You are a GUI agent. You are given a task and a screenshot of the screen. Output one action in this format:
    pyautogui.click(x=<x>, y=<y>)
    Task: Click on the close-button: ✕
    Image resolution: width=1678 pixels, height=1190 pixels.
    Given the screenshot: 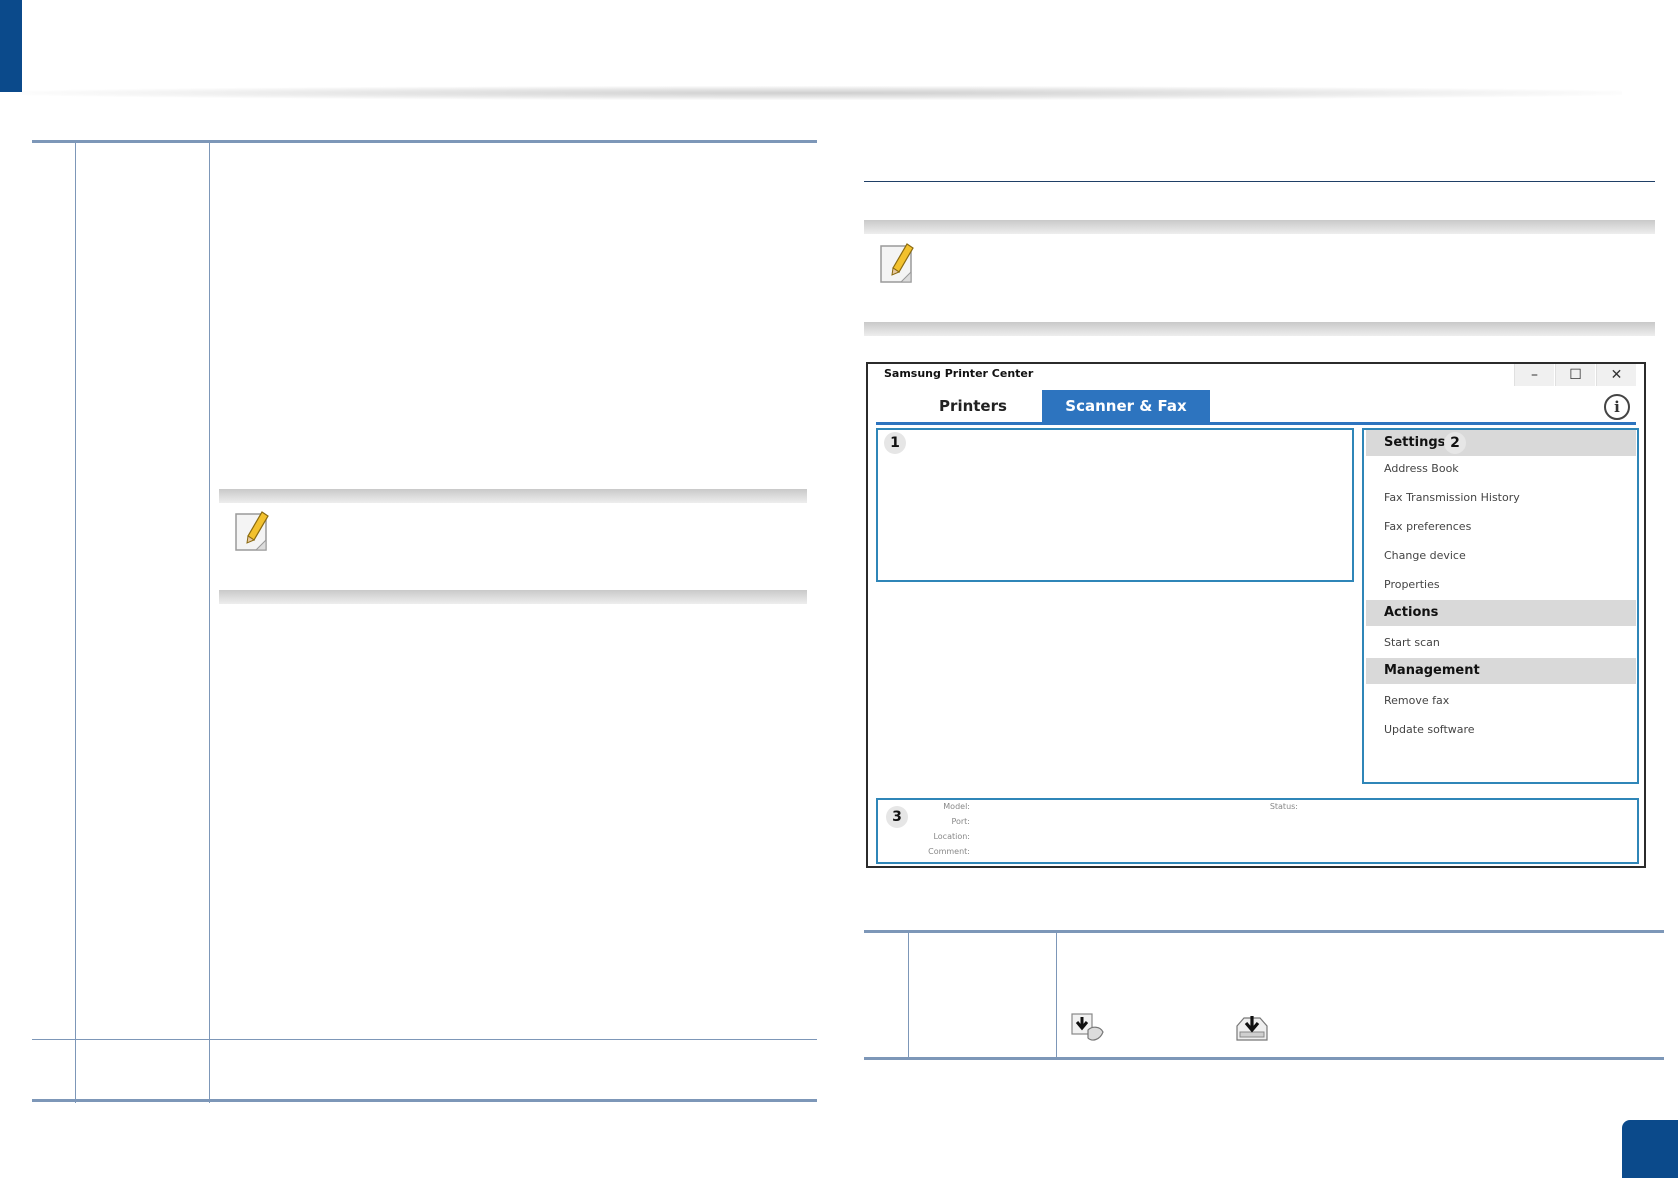 What is the action you would take?
    pyautogui.click(x=1616, y=375)
    